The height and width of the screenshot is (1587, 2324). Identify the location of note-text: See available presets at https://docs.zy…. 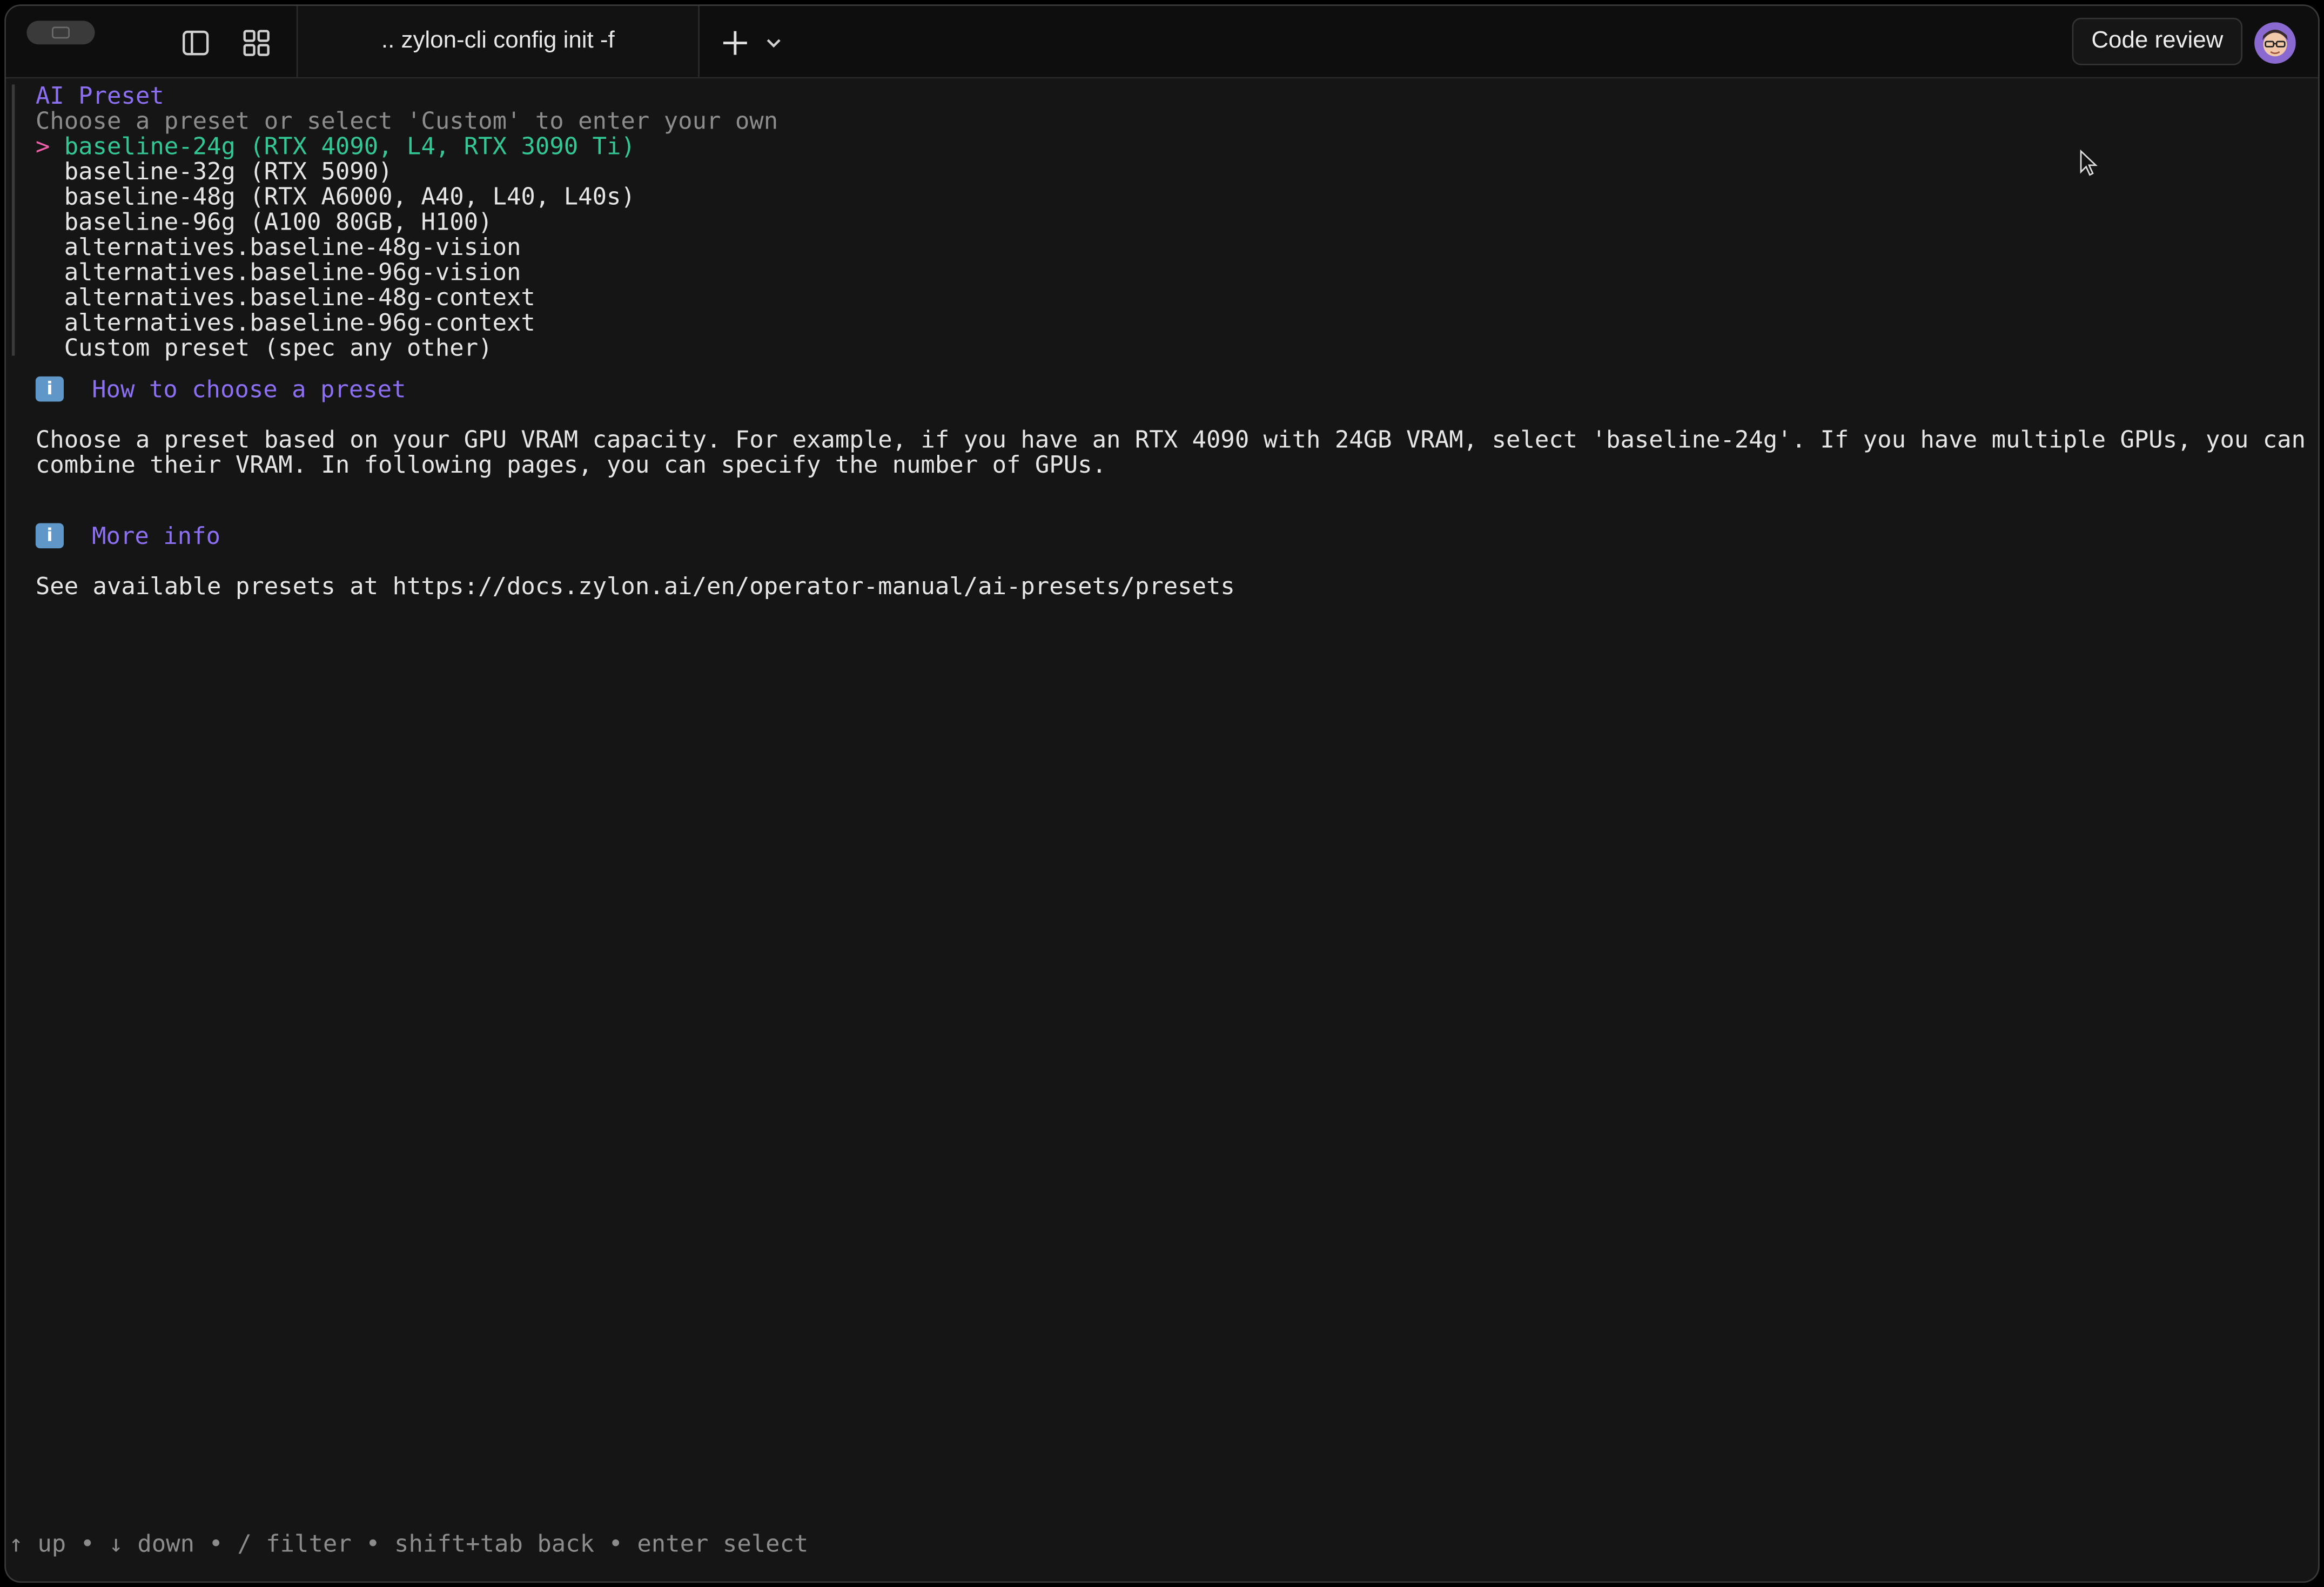
(635, 587).